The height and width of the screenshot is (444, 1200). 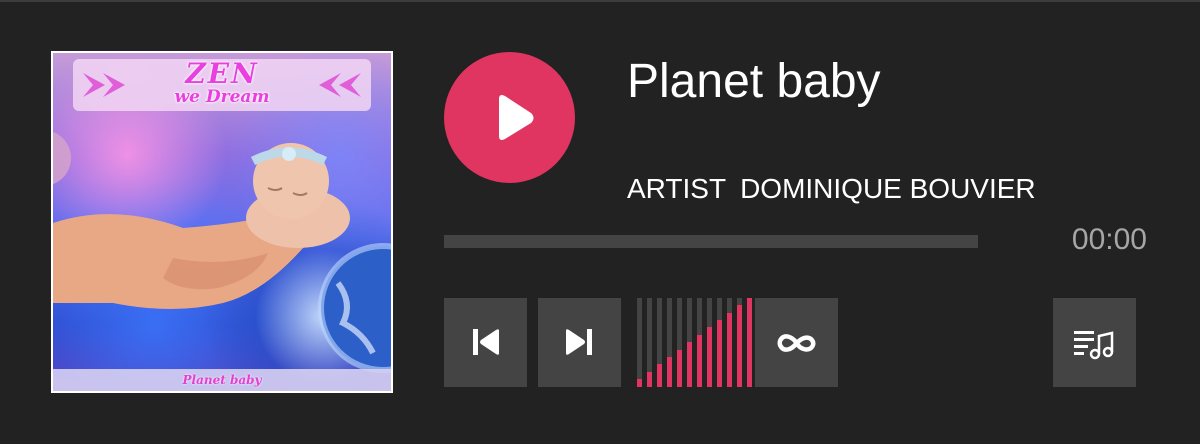 I want to click on play-button, so click(x=509, y=117).